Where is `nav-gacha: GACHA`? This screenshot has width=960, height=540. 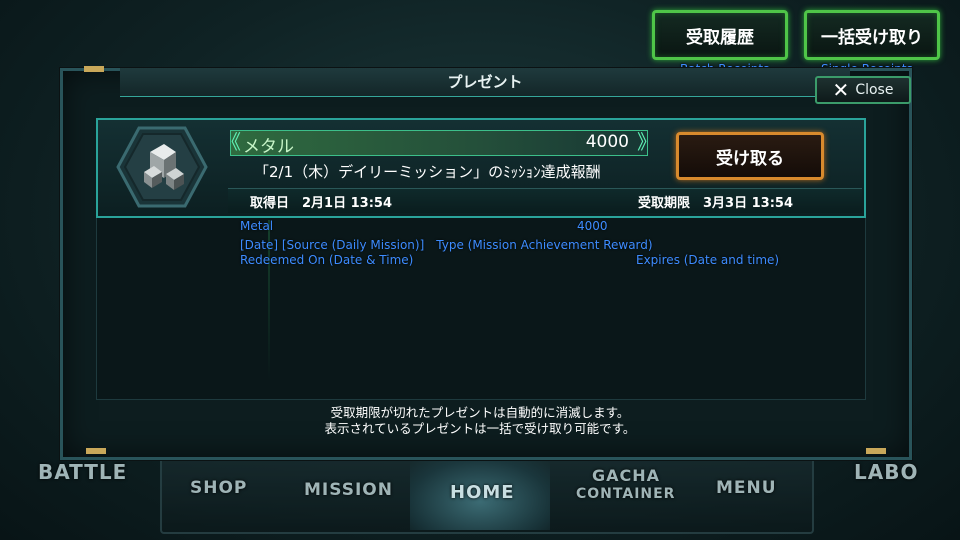
nav-gacha: GACHA is located at coordinates (626, 475).